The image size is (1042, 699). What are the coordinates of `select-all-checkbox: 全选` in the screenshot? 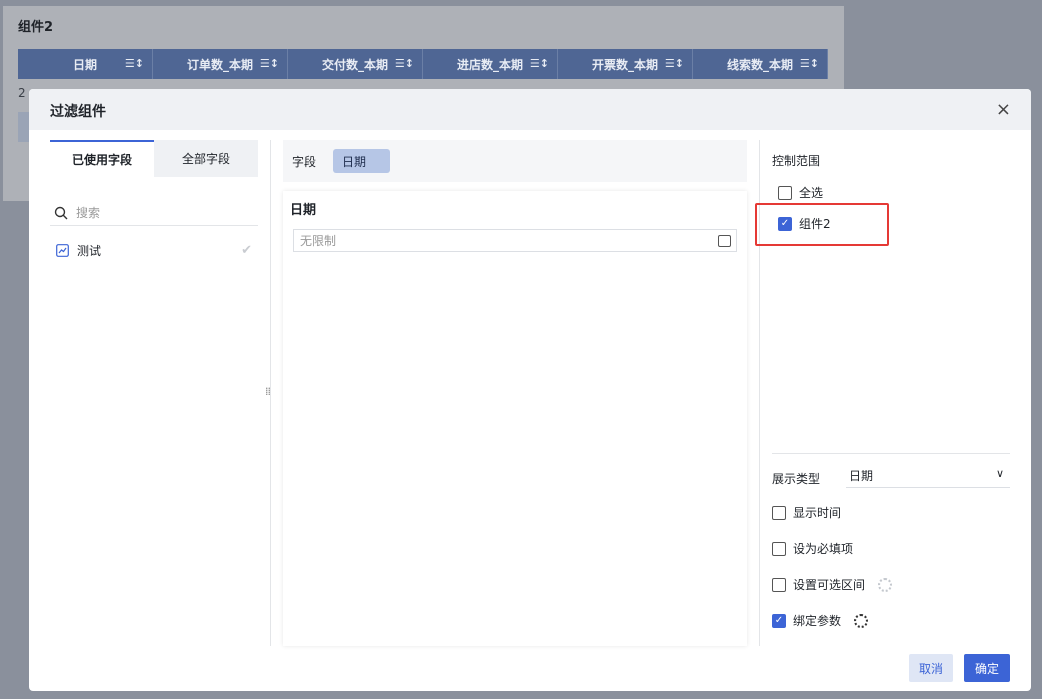 It's located at (800, 192).